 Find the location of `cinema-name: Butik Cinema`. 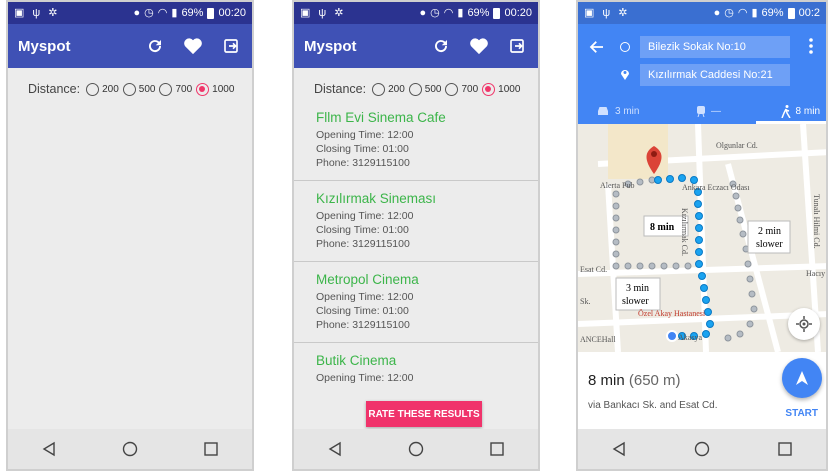

cinema-name: Butik Cinema is located at coordinates (356, 360).